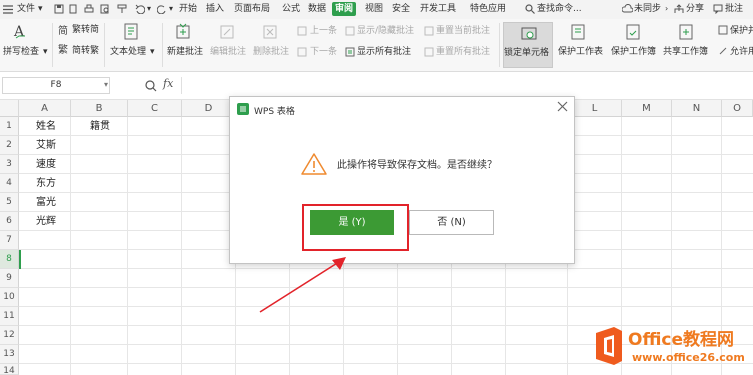 This screenshot has width=753, height=375. I want to click on tab-security: 安全, so click(401, 9).